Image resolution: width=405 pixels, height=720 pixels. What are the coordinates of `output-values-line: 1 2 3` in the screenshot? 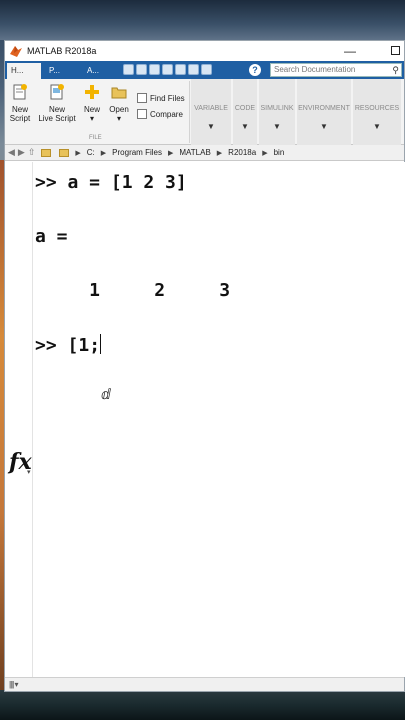 It's located at (133, 290).